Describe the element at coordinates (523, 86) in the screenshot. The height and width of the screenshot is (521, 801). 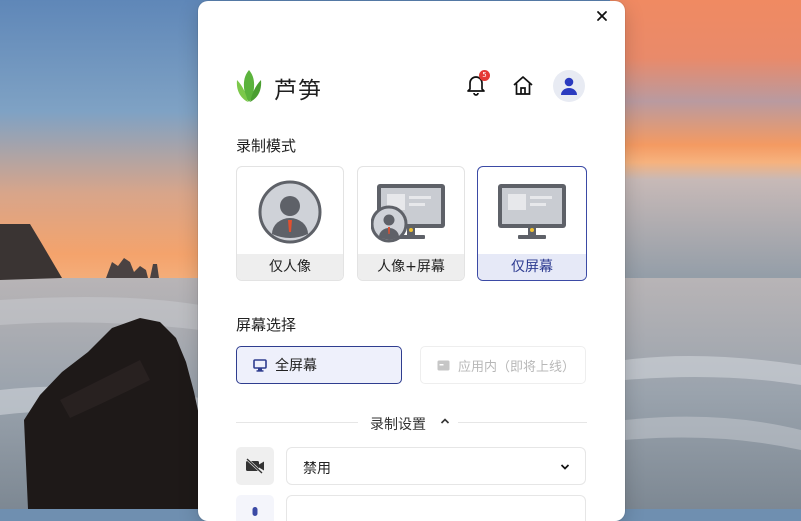
I see `home-icon` at that location.